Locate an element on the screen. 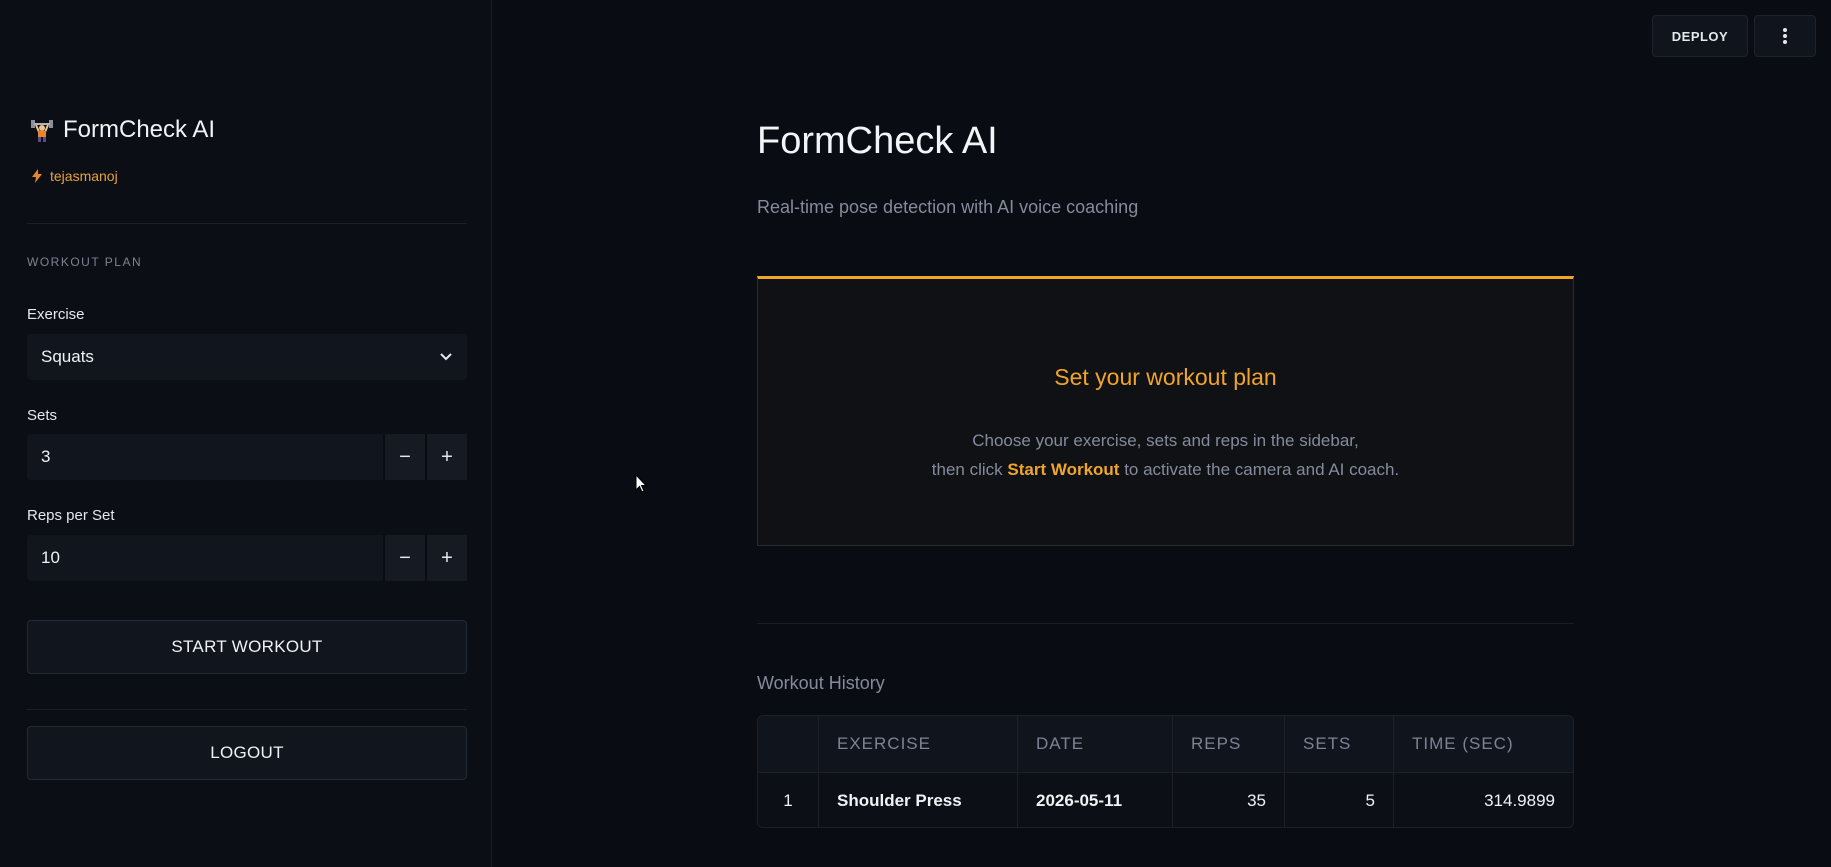 This screenshot has width=1831, height=867. reps-increment-button: + is located at coordinates (446, 558).